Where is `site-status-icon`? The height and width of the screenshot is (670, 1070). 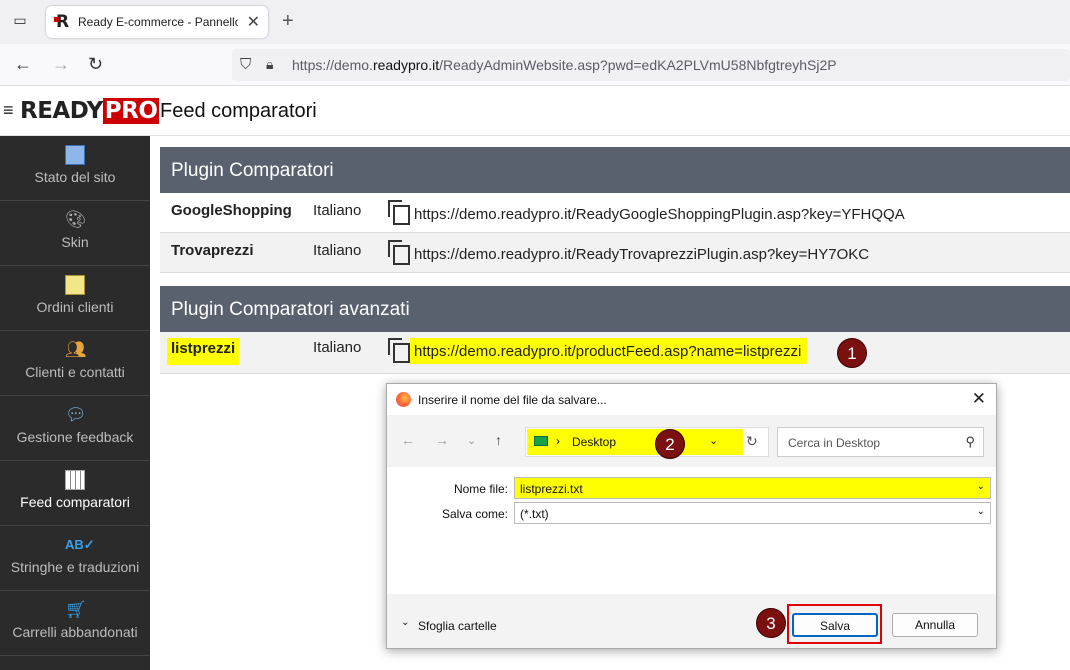 site-status-icon is located at coordinates (75, 155).